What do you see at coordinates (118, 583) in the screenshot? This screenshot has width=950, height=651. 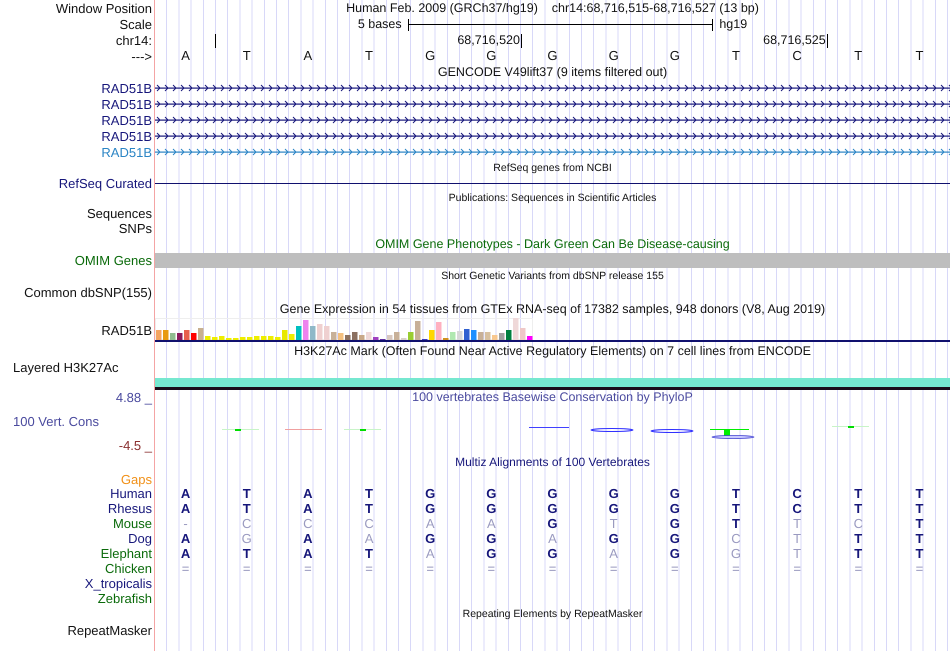 I see `species-label: X_tropicalis` at bounding box center [118, 583].